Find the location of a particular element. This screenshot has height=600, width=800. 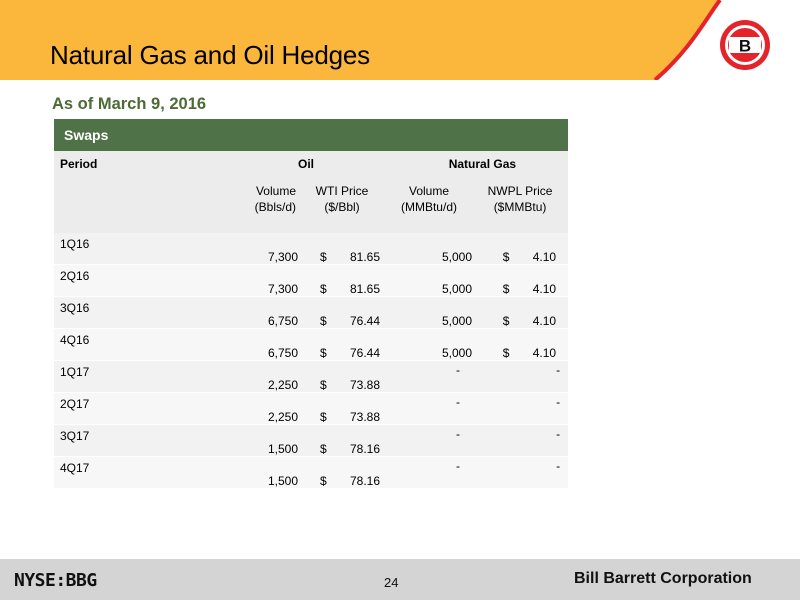

table-row: 3Q17 1,500 $78.16- - is located at coordinates (311, 440).